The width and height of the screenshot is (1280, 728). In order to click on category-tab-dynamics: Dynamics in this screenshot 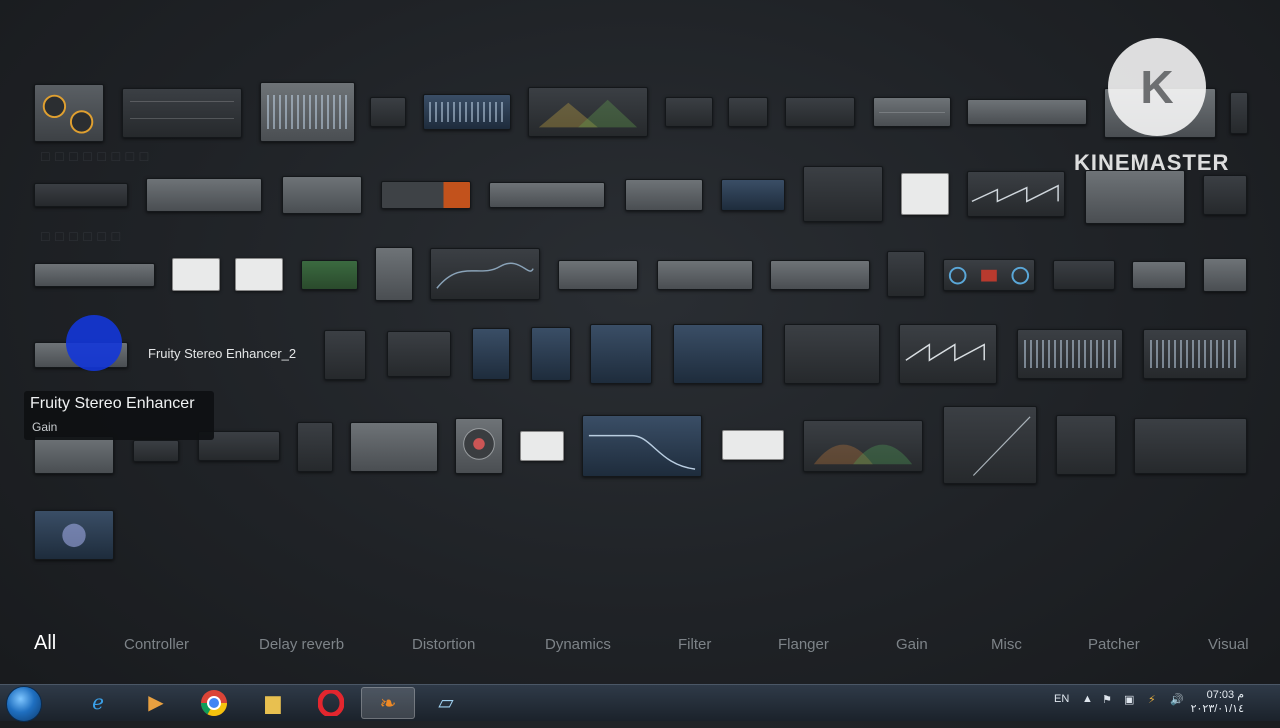, I will do `click(578, 644)`.